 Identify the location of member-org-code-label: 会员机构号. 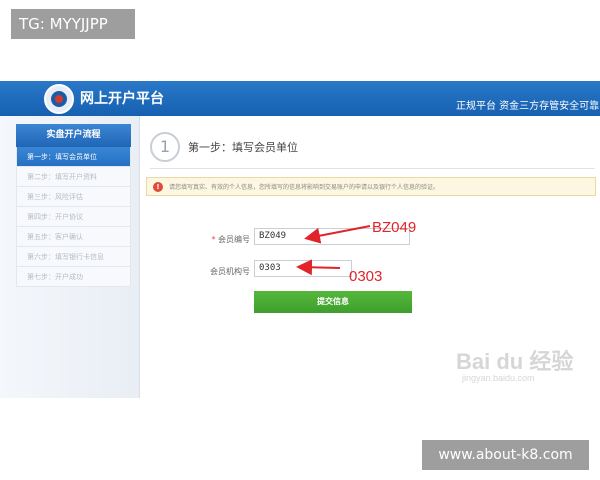
(230, 271).